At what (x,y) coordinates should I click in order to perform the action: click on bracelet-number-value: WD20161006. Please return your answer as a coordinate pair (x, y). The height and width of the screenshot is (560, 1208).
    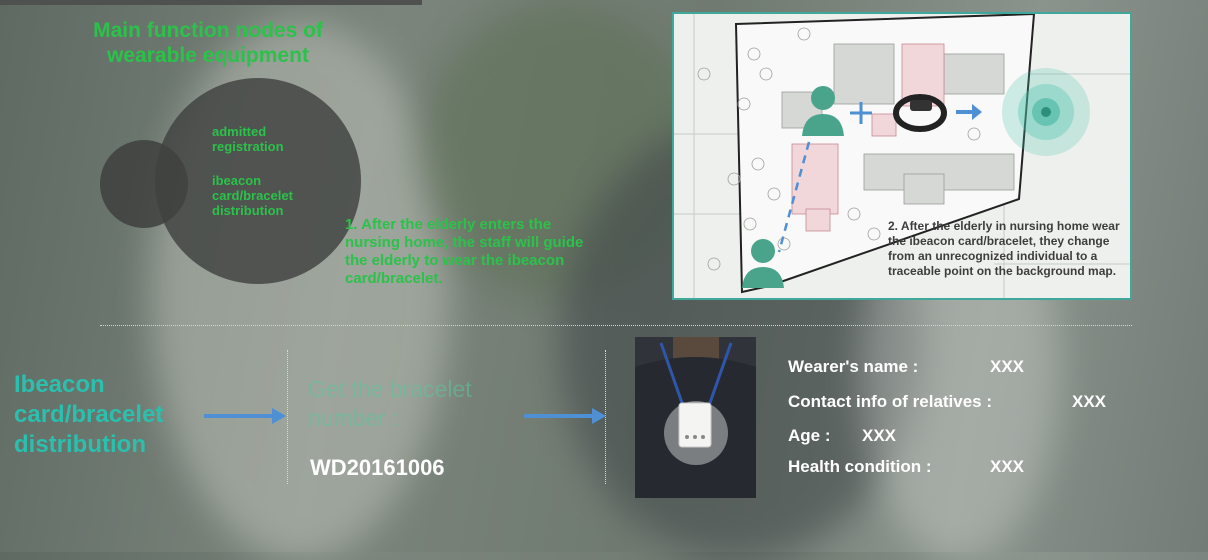
    Looking at the image, I should click on (377, 467).